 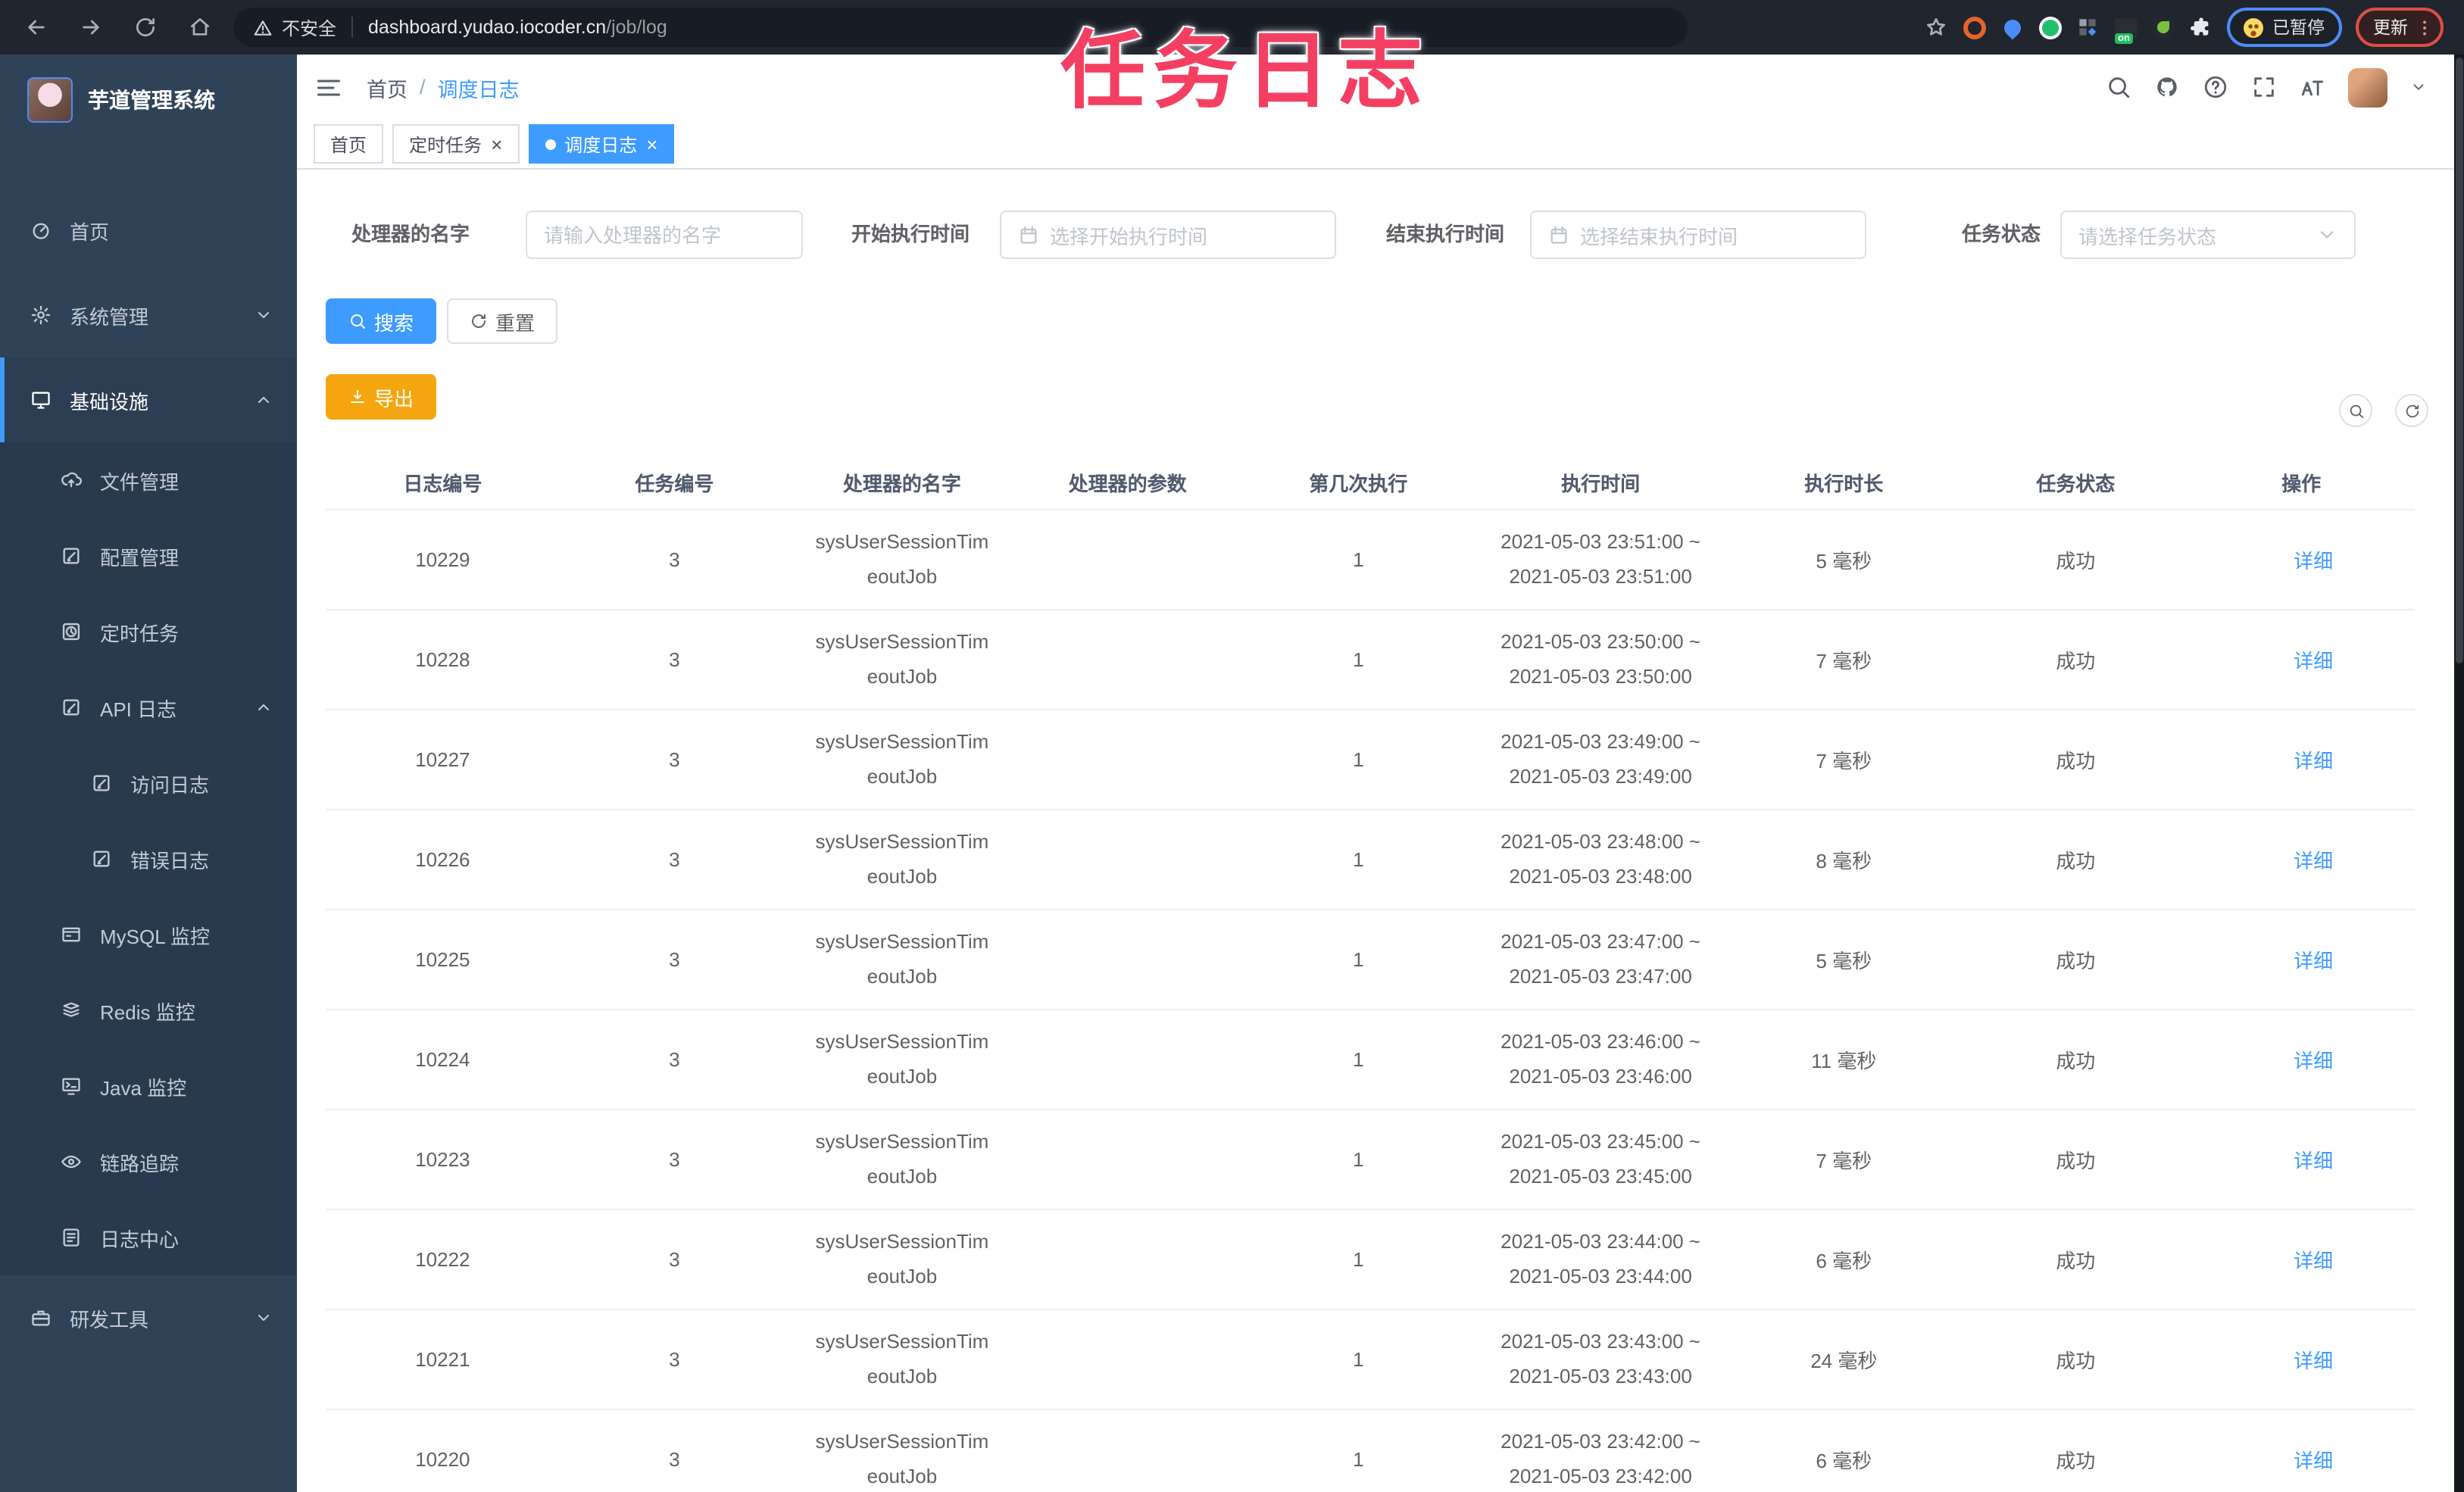 I want to click on refresh-table-button, so click(x=2411, y=410).